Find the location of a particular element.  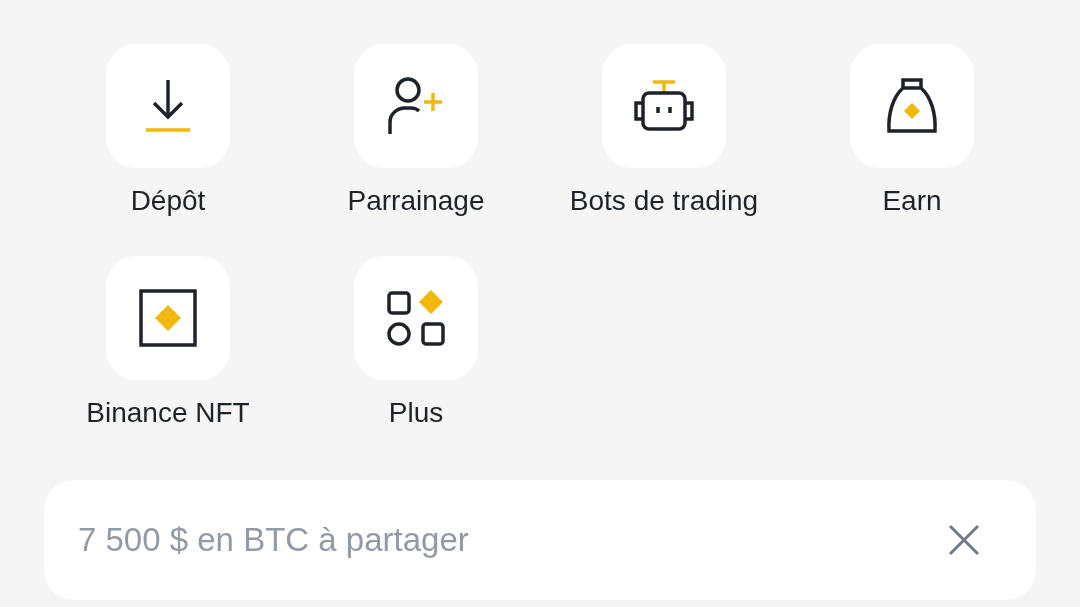

shortcut-label: Binance NFT is located at coordinates (168, 413).